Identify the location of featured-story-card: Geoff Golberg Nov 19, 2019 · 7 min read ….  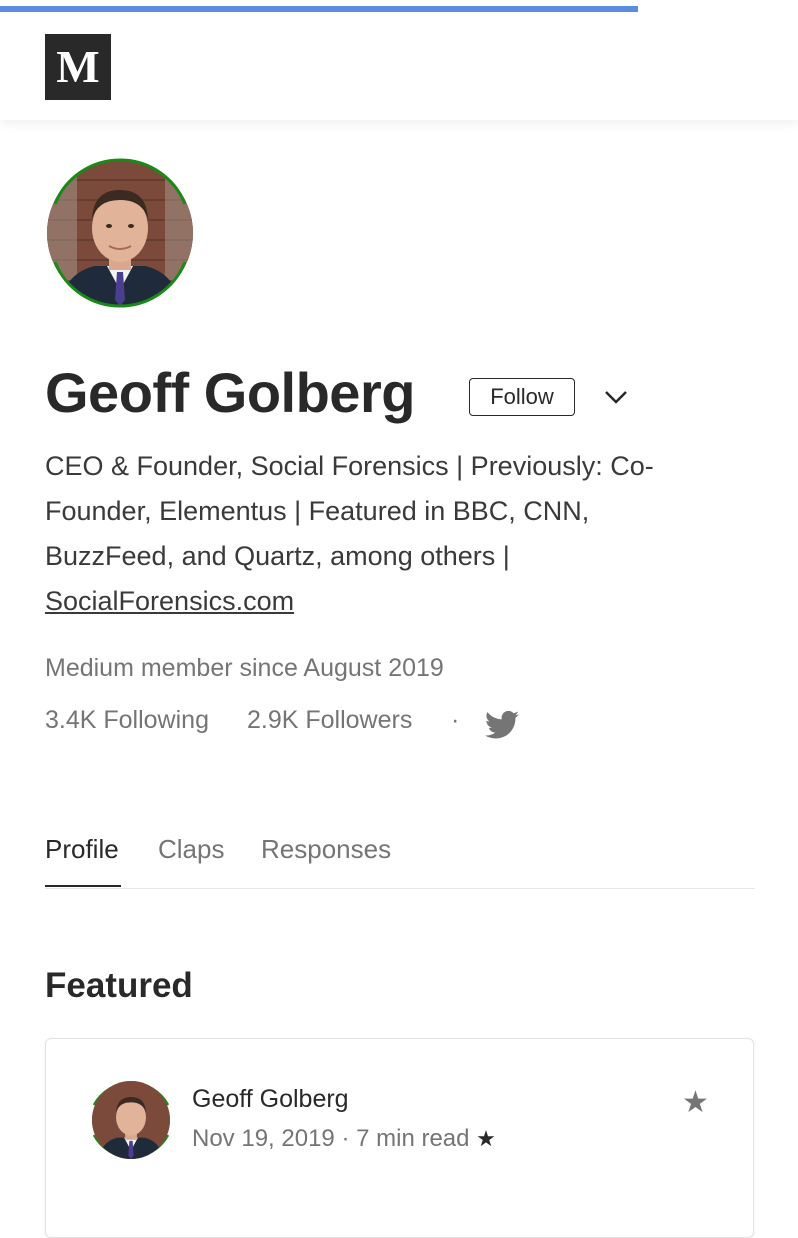
(399, 1138).